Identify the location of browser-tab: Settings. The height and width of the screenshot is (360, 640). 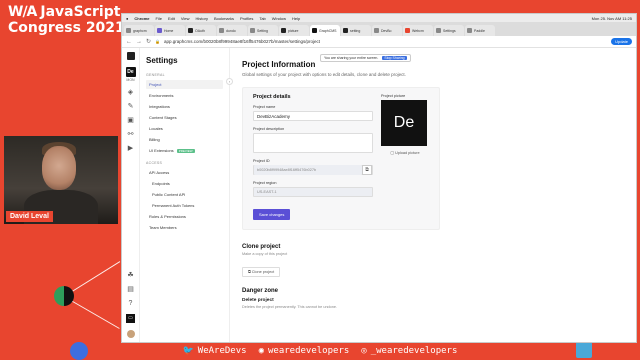
(449, 30).